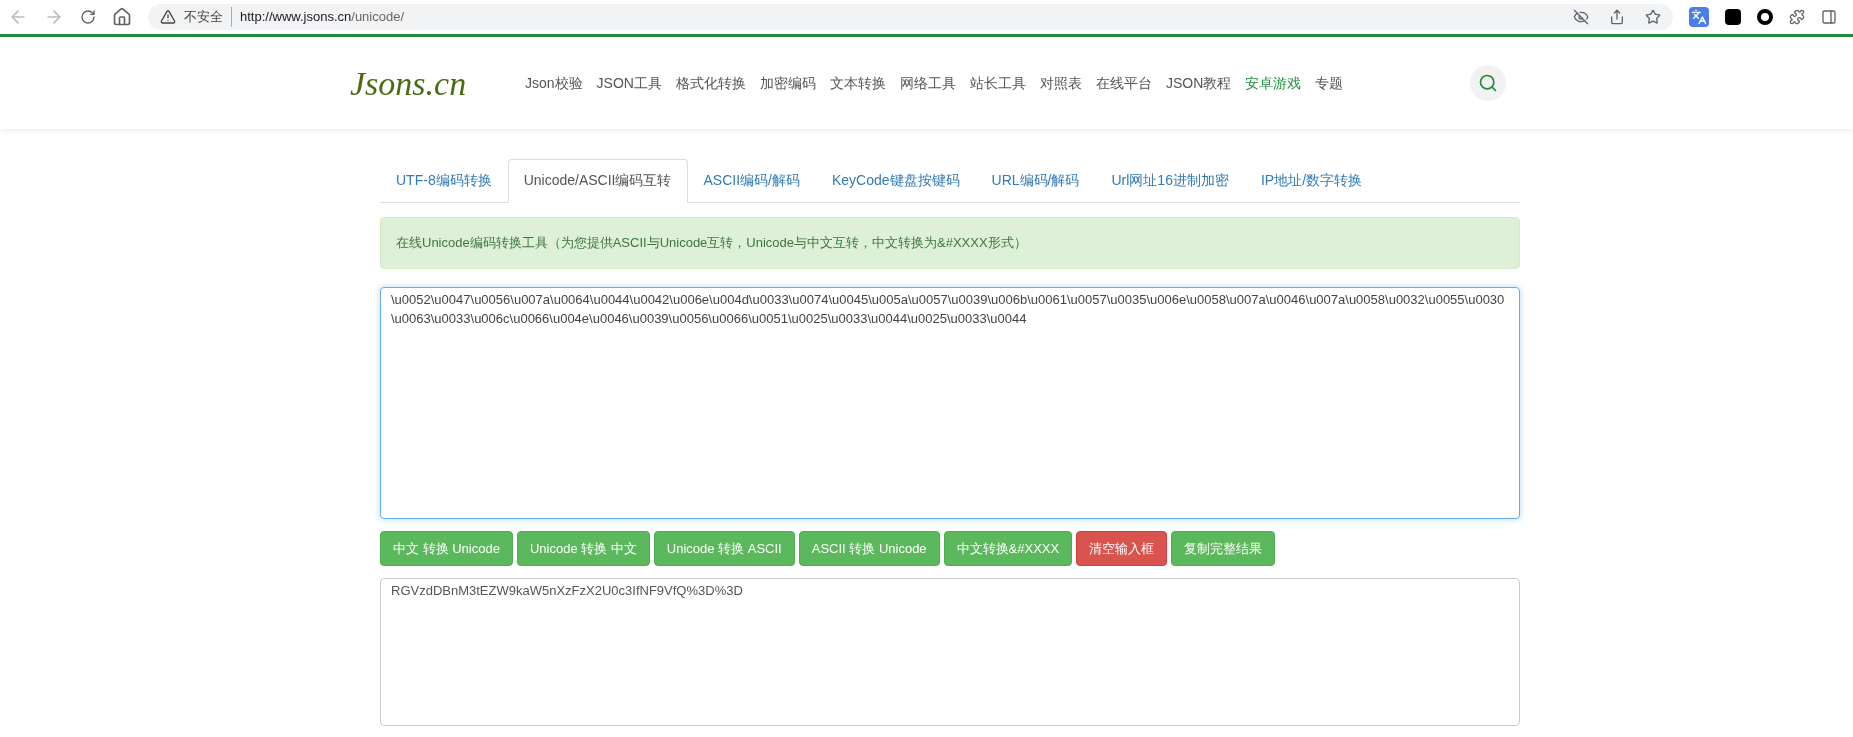 This screenshot has width=1853, height=737. I want to click on bookmark-star-icon, so click(1653, 17).